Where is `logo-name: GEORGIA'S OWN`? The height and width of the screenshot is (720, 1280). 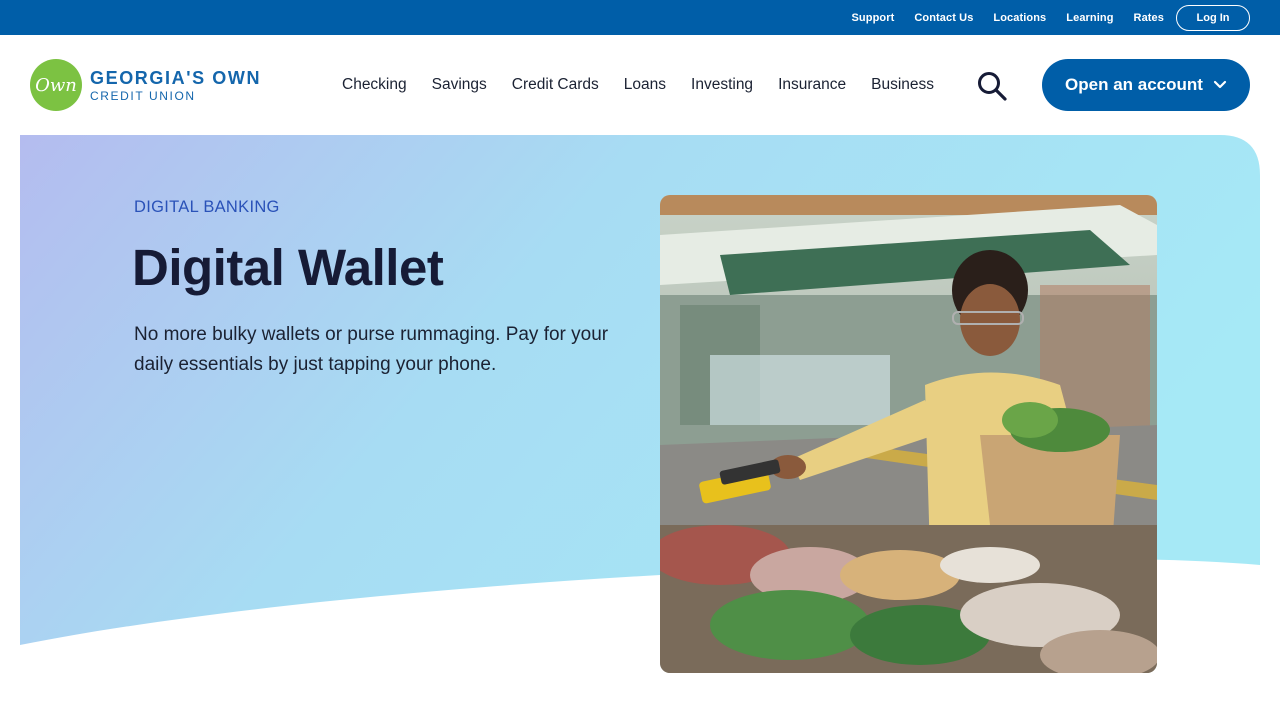
logo-name: GEORGIA'S OWN is located at coordinates (176, 77).